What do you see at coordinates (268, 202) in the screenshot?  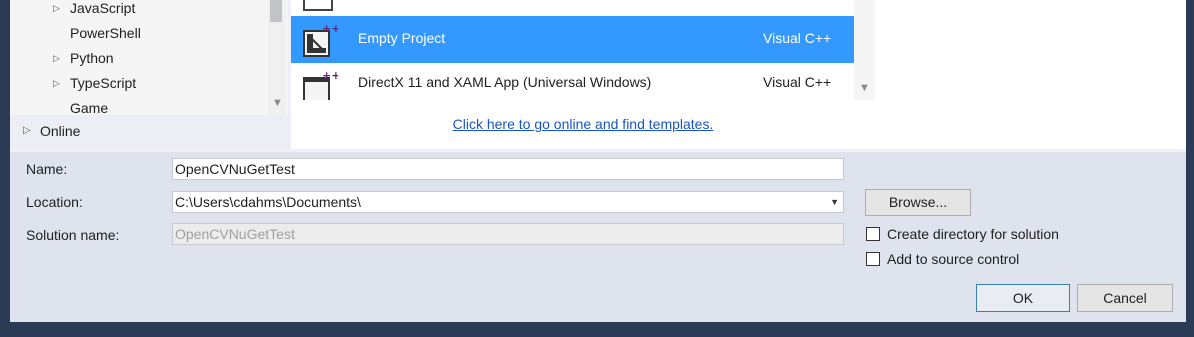 I see `location-value: C:\Users\cdahms\Documents\` at bounding box center [268, 202].